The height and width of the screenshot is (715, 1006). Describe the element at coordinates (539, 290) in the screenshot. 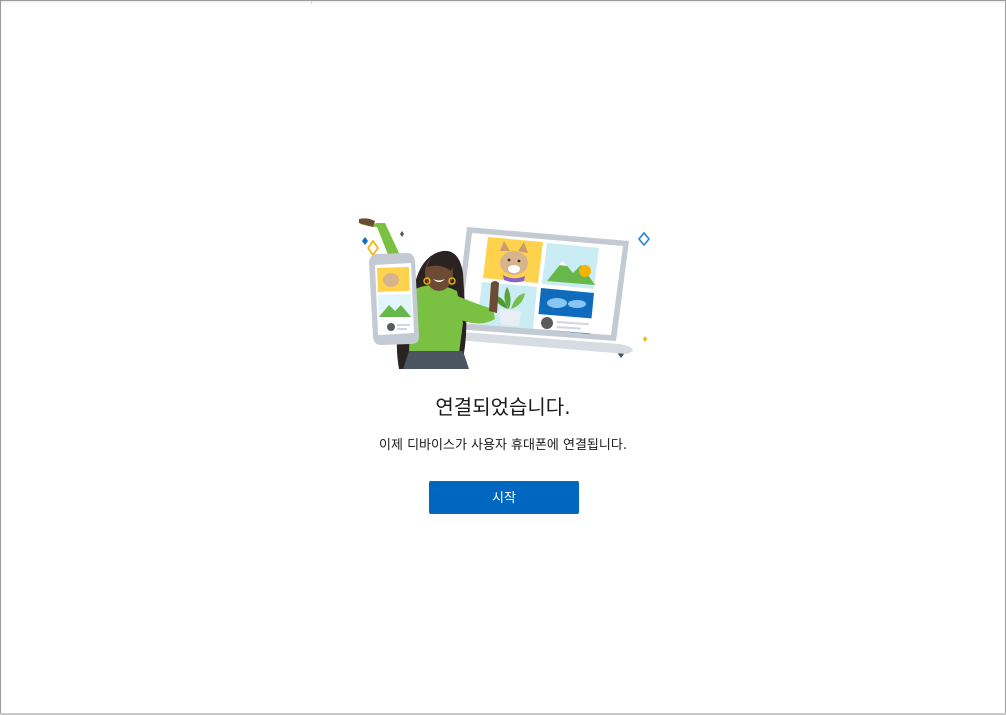

I see `laptop` at that location.